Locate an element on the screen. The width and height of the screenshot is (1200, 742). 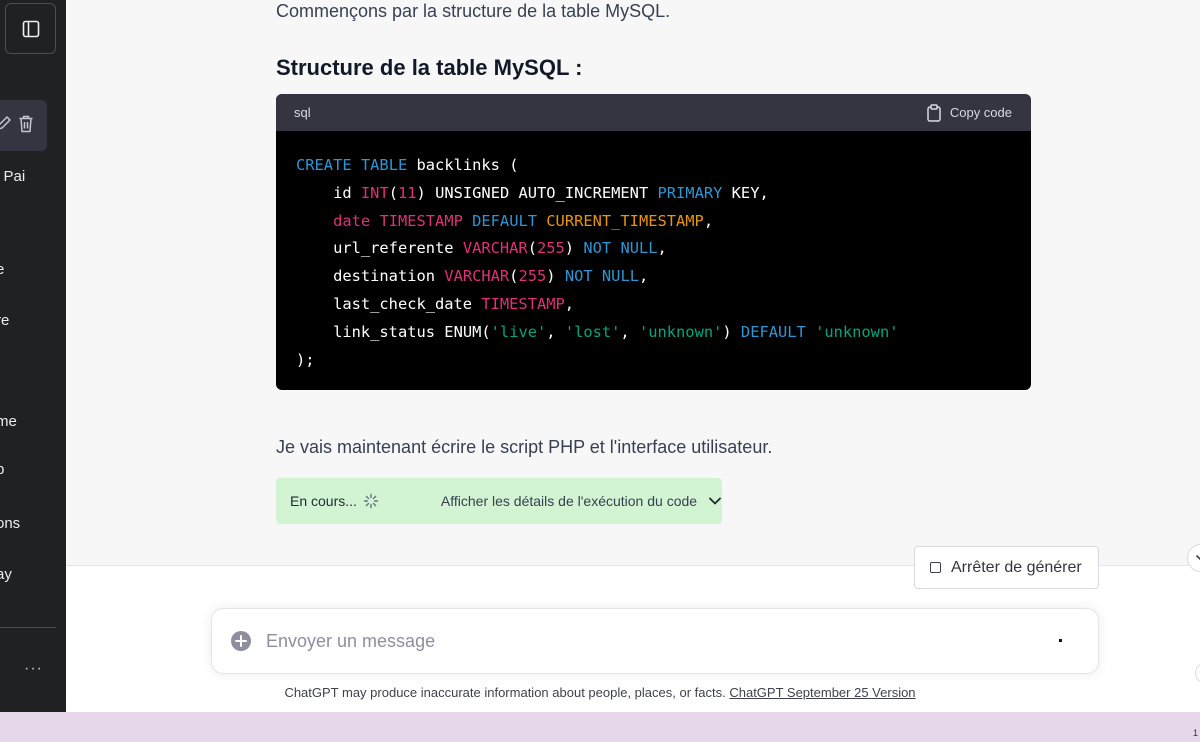
plus-circle-icon is located at coordinates (241, 641).